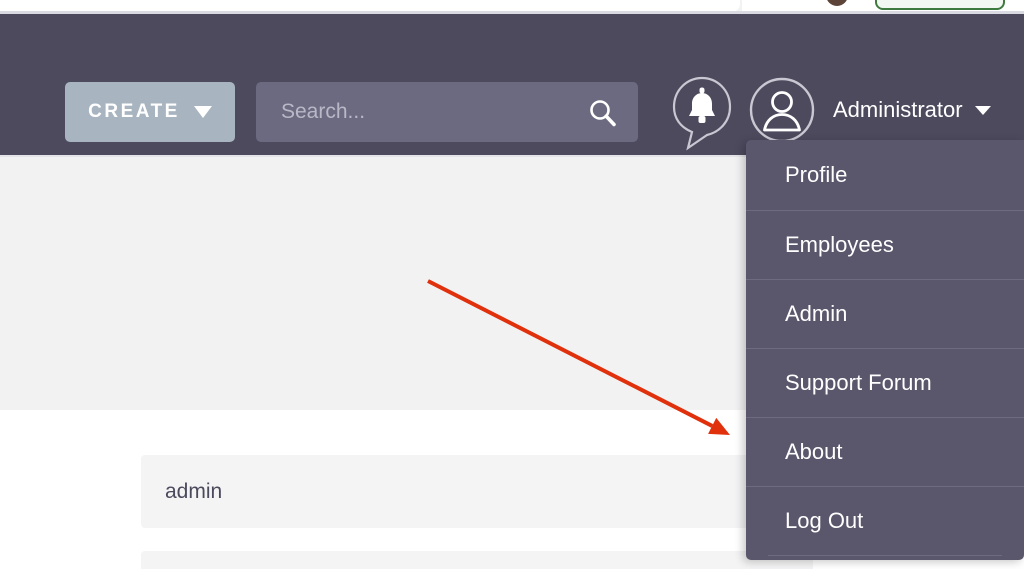  Describe the element at coordinates (858, 382) in the screenshot. I see `menu-item-label: Support Forum` at that location.